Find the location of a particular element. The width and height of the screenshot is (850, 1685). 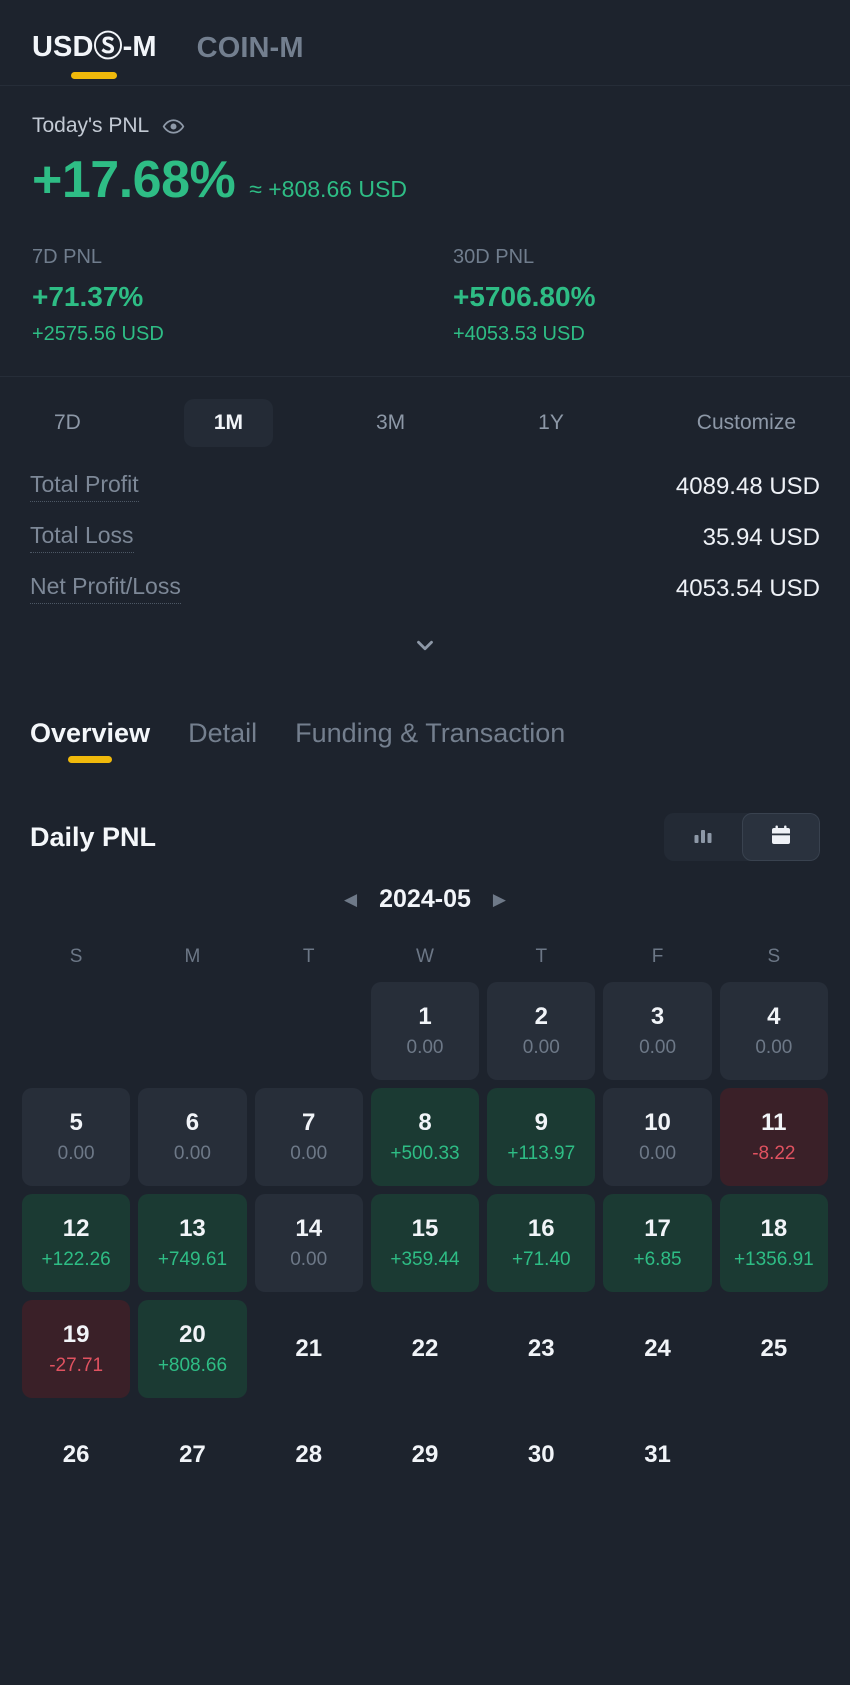

calendar-day-cell: 29 is located at coordinates (425, 1455).